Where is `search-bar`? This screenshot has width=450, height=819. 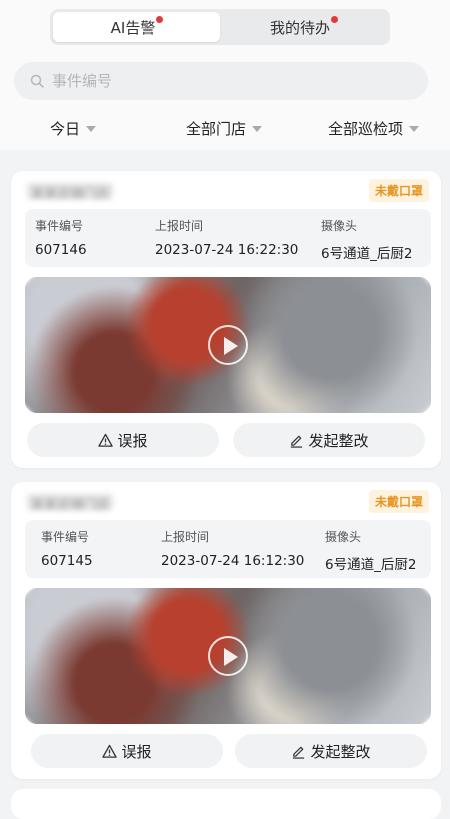
search-bar is located at coordinates (221, 81).